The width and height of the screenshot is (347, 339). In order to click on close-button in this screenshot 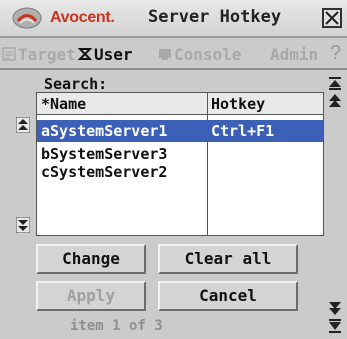, I will do `click(332, 18)`.